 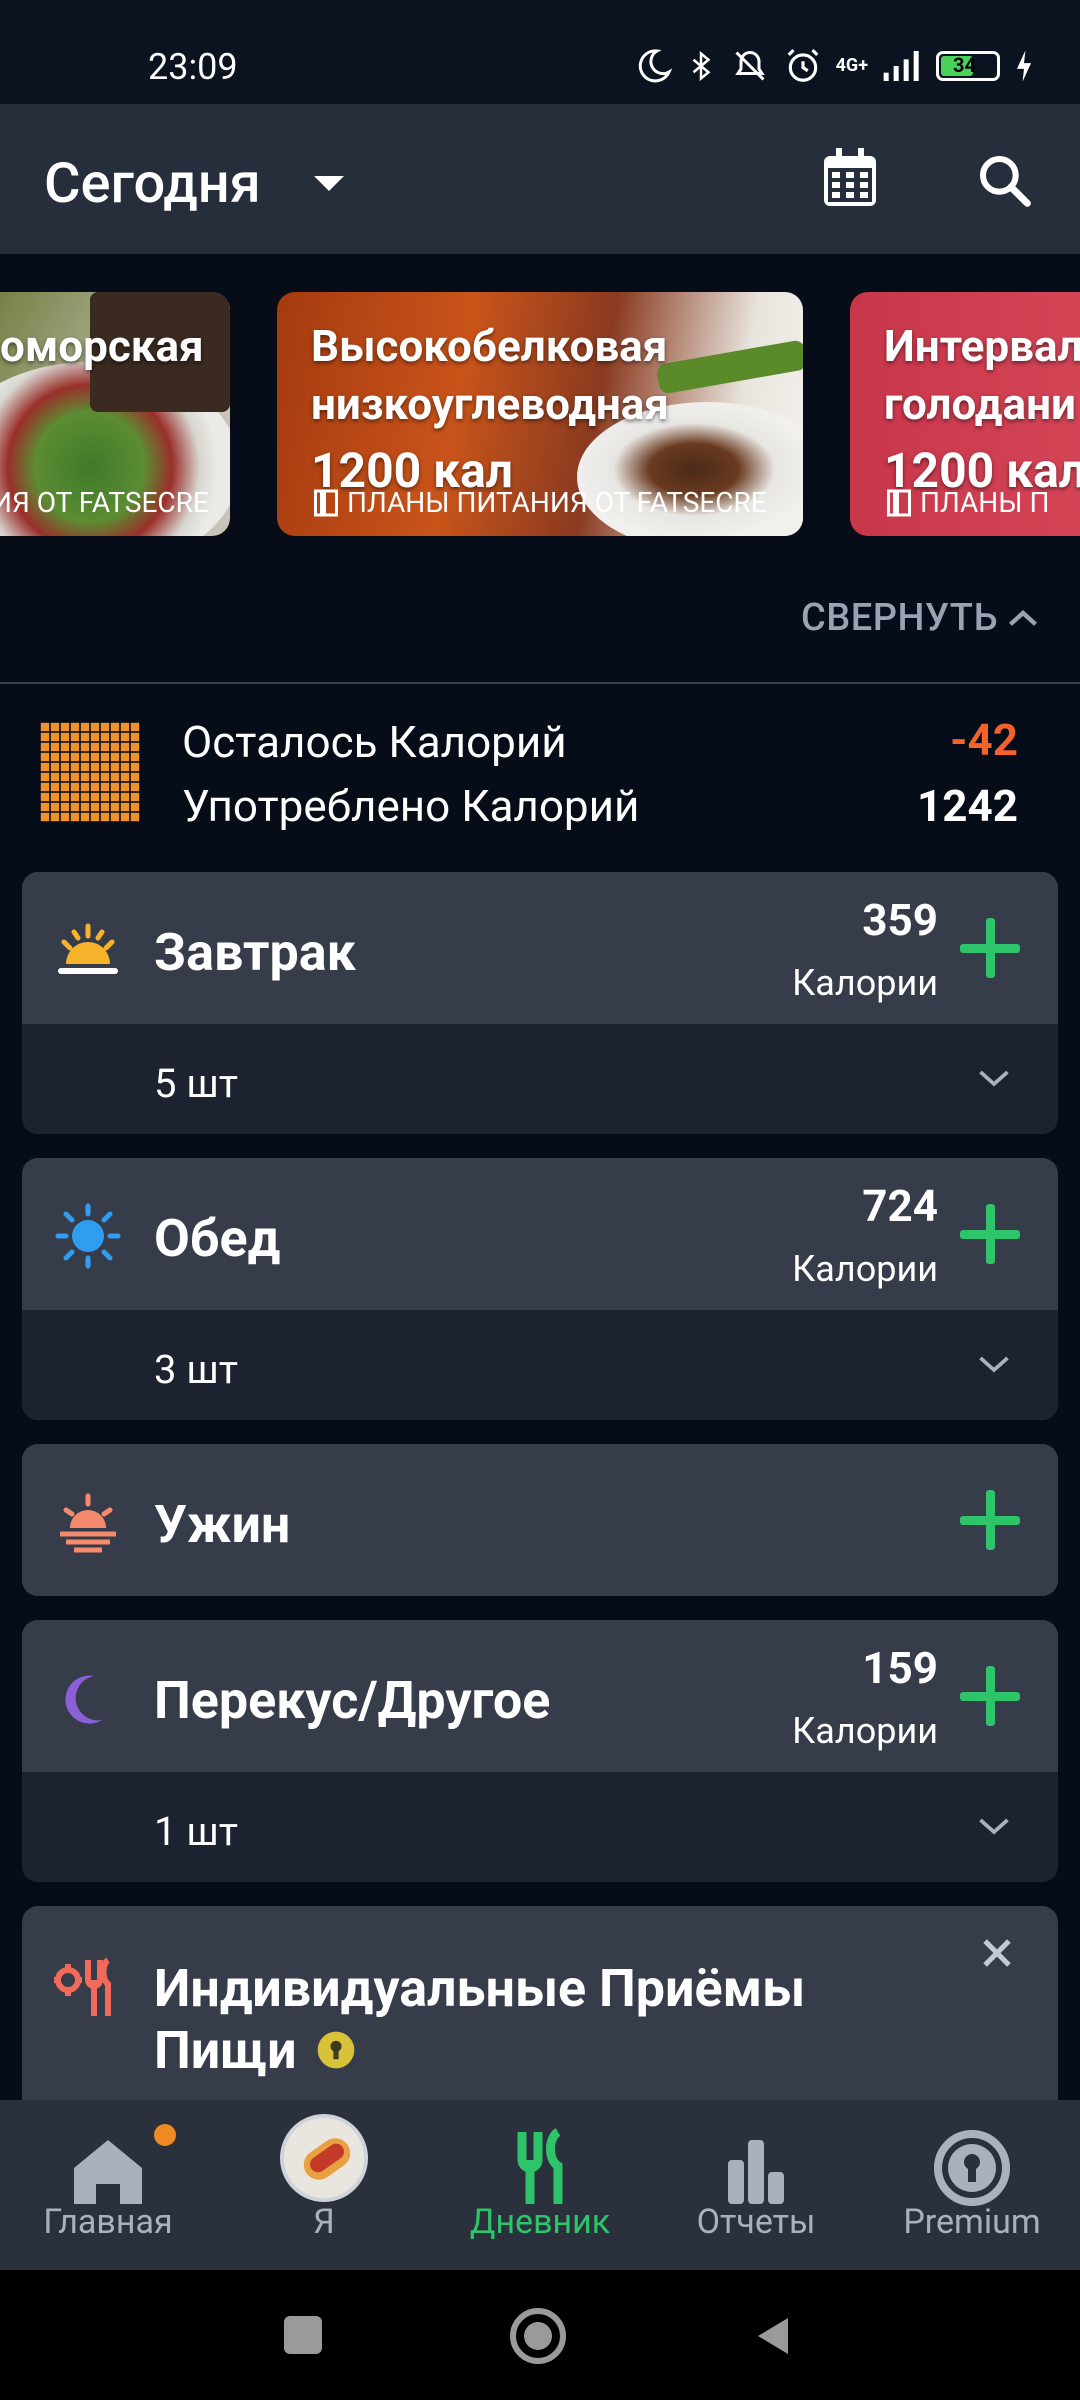 I want to click on meal-header: Завтрак 359 Калории, so click(x=540, y=948).